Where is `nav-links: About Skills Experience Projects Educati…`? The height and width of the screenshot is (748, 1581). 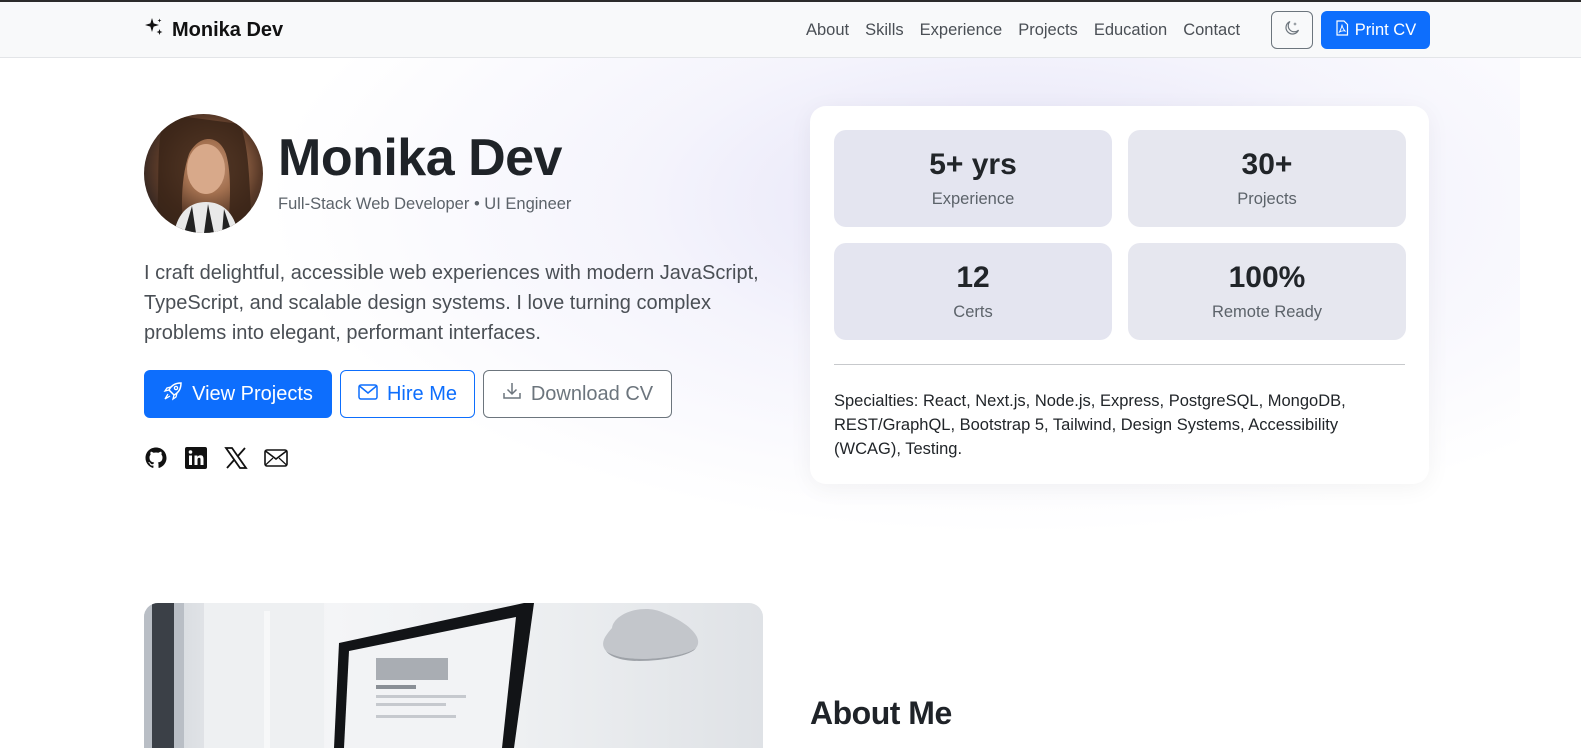 nav-links: About Skills Experience Projects Educati… is located at coordinates (1023, 30).